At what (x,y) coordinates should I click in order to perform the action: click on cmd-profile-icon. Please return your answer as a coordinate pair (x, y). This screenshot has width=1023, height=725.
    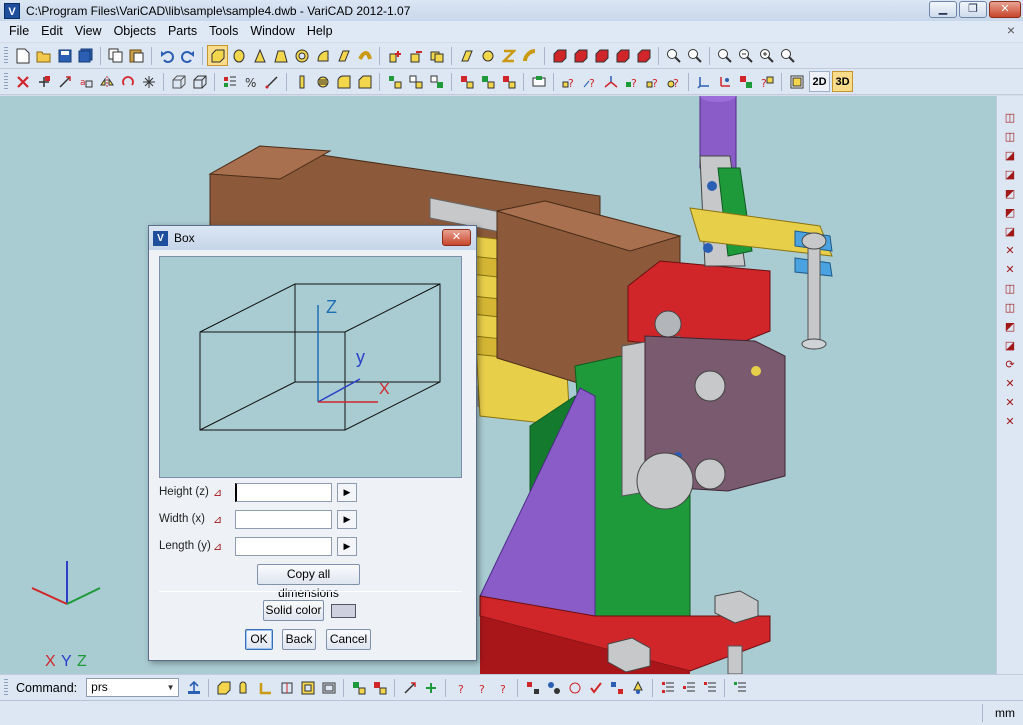
    Looking at the image, I should click on (244, 687).